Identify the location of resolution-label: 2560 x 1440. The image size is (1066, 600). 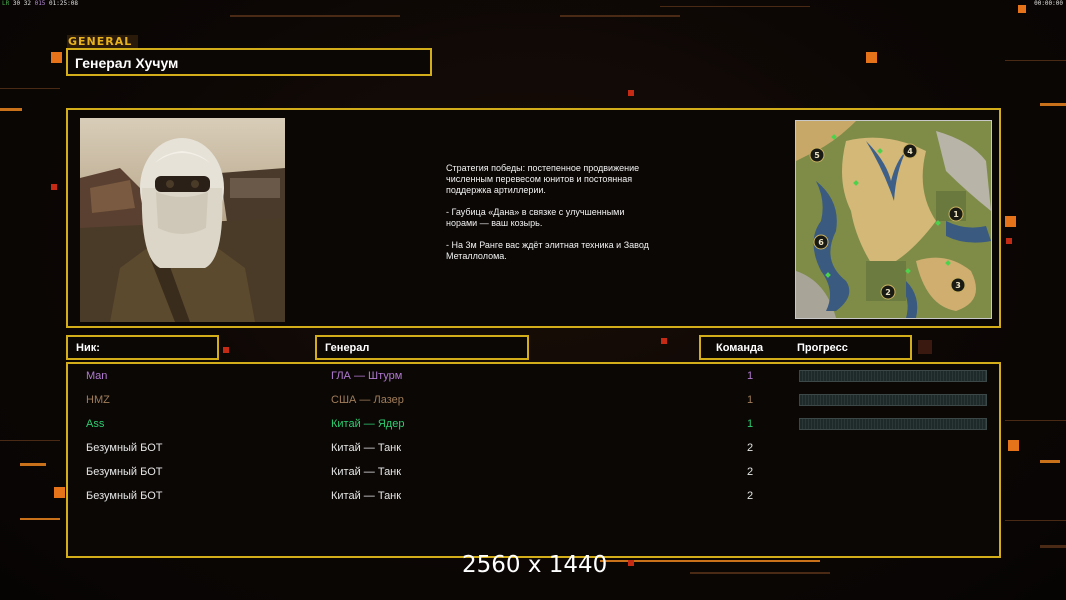
(535, 565).